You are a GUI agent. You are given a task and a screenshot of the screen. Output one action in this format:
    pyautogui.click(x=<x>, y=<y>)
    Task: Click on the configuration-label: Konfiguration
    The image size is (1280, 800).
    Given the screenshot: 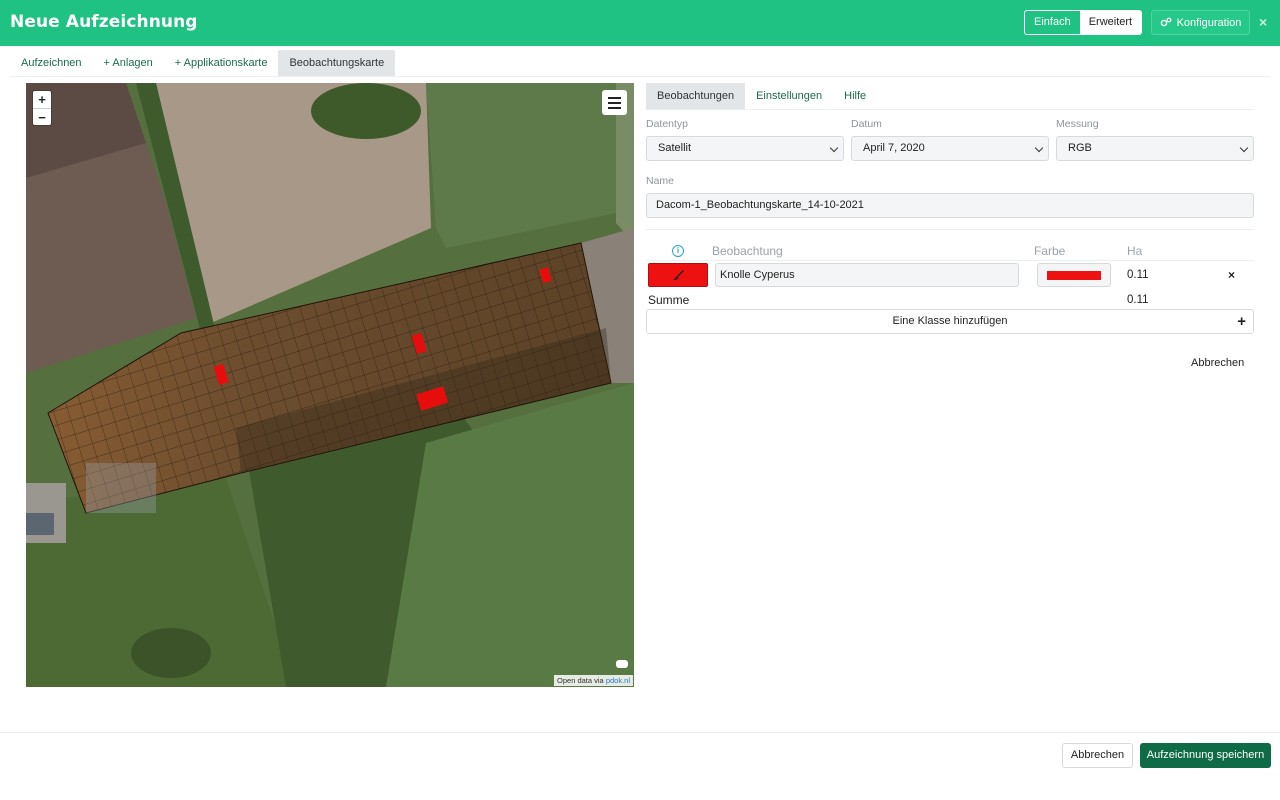 What is the action you would take?
    pyautogui.click(x=1209, y=22)
    